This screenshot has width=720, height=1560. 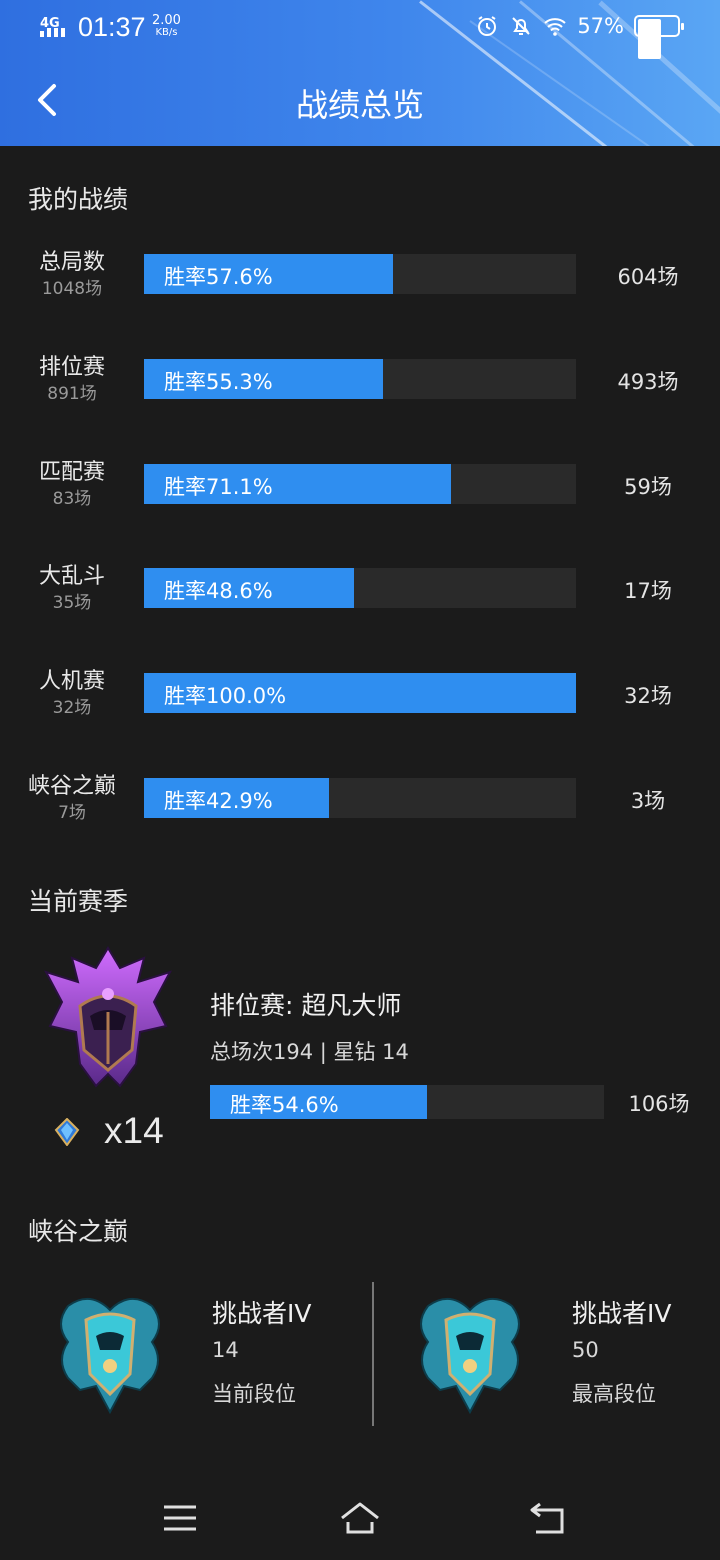 I want to click on home-icon, so click(x=360, y=1518).